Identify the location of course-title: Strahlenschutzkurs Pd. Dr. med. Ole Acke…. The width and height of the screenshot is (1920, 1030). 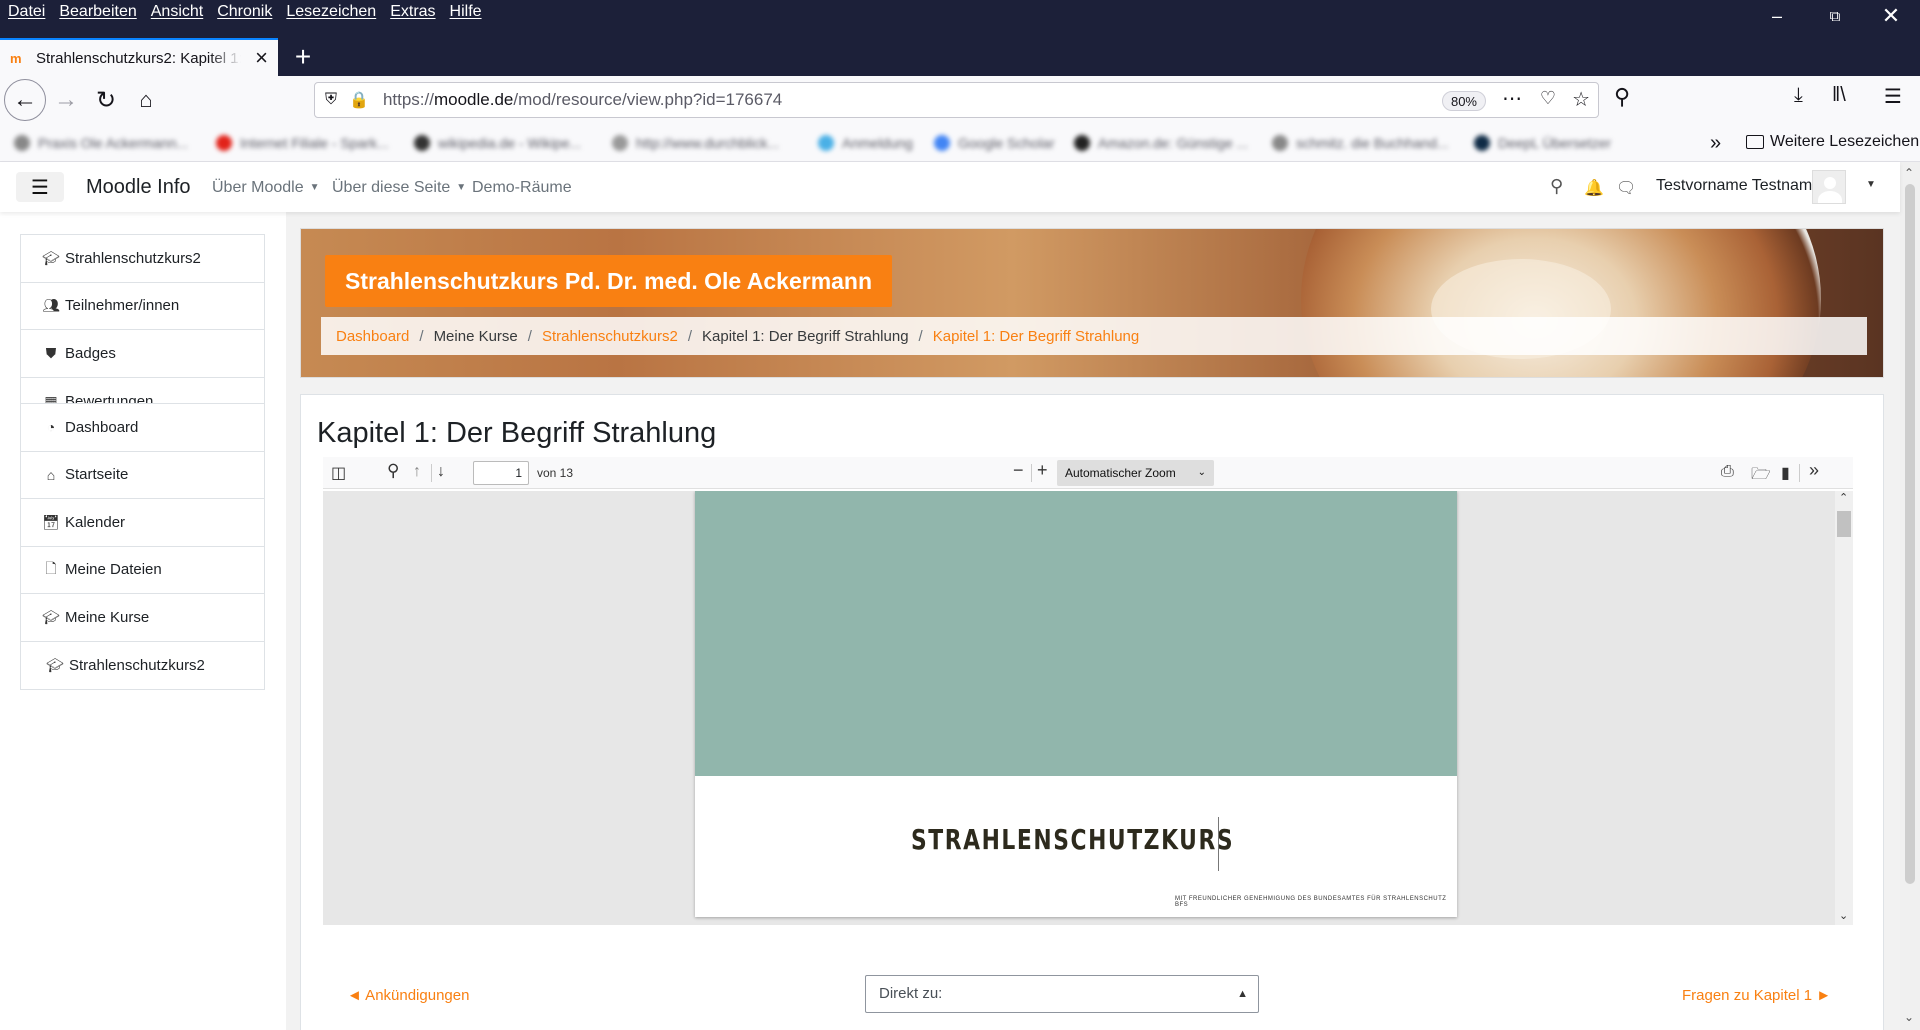
(609, 281).